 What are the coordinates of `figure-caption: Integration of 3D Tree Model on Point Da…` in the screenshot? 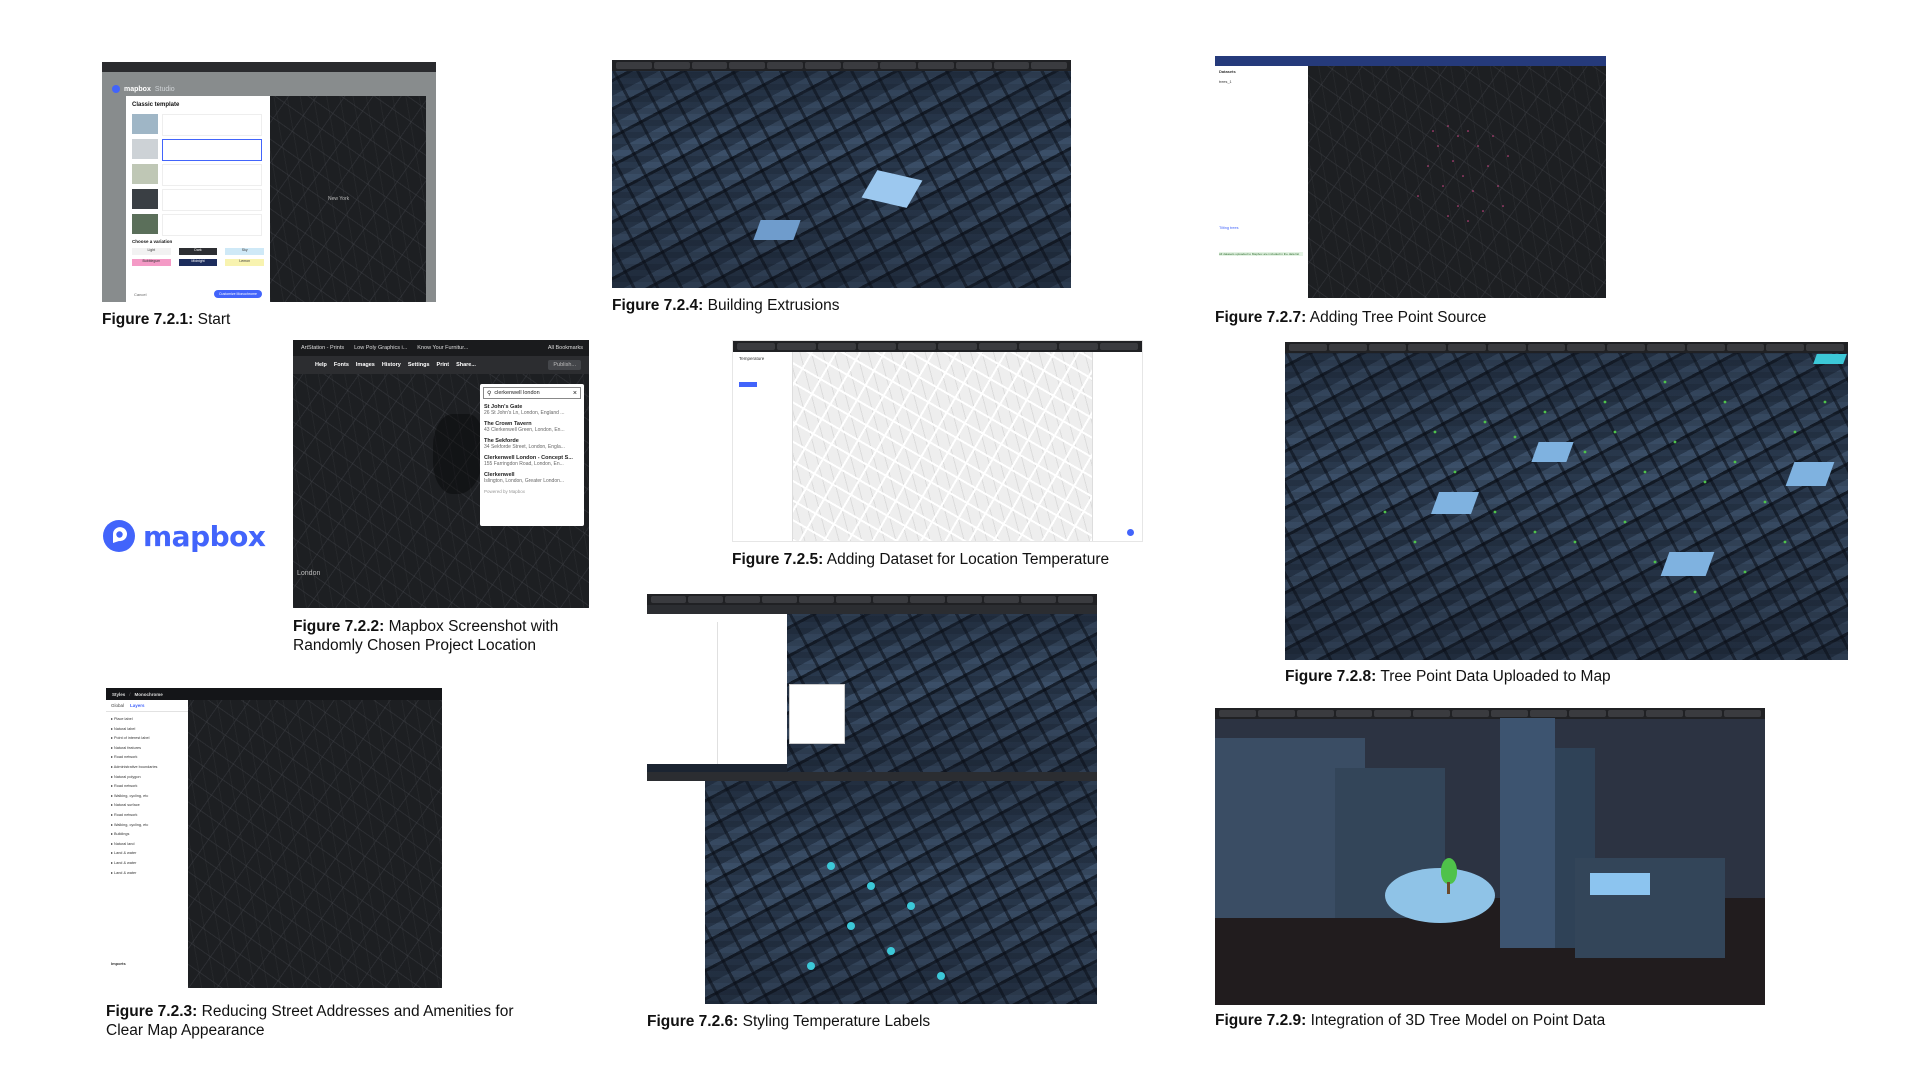 It's located at (1458, 1020).